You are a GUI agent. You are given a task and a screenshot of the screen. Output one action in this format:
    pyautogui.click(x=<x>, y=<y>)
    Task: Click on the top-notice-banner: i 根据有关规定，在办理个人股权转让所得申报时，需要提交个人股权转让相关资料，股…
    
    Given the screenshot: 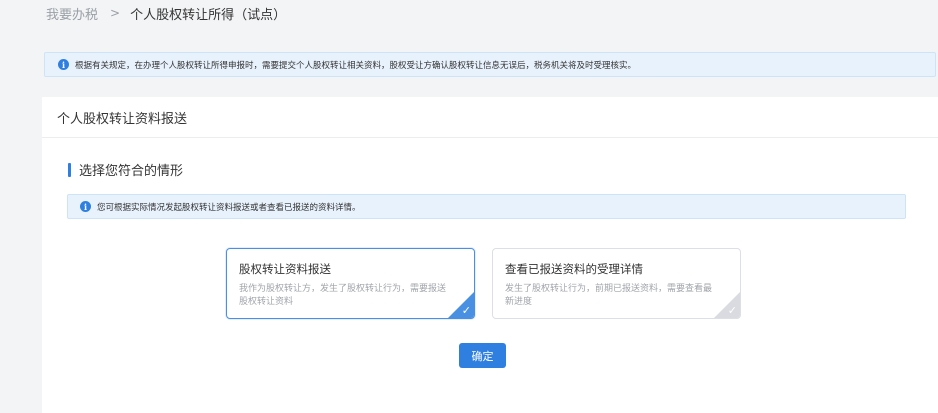 What is the action you would take?
    pyautogui.click(x=490, y=64)
    